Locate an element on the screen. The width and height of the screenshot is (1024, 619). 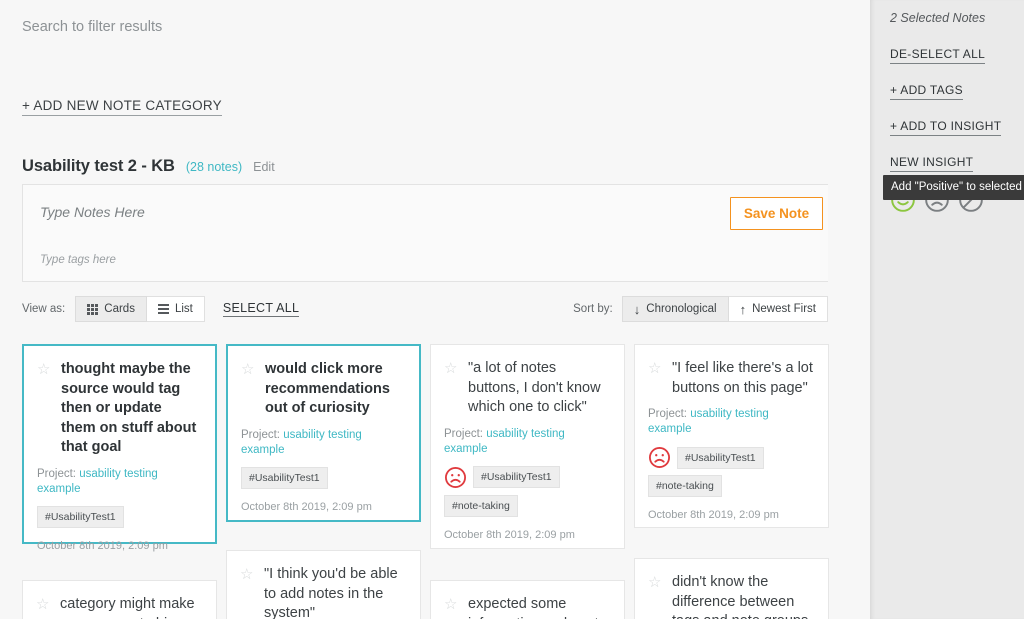
de-select-all-link: DE-SELECT ALL is located at coordinates (938, 55).